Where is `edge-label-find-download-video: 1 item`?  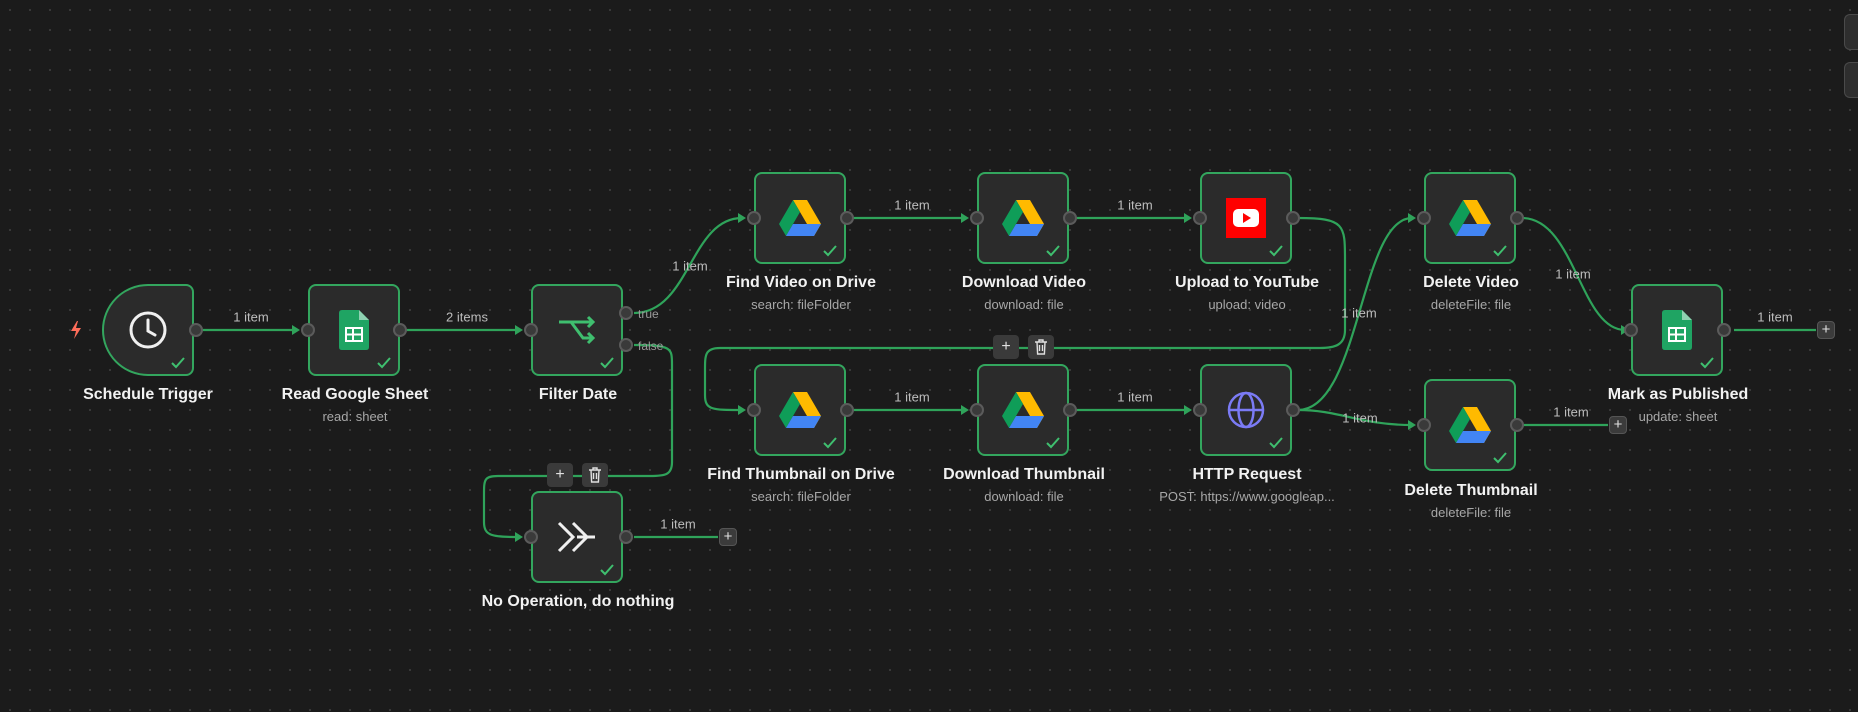 edge-label-find-download-video: 1 item is located at coordinates (912, 205).